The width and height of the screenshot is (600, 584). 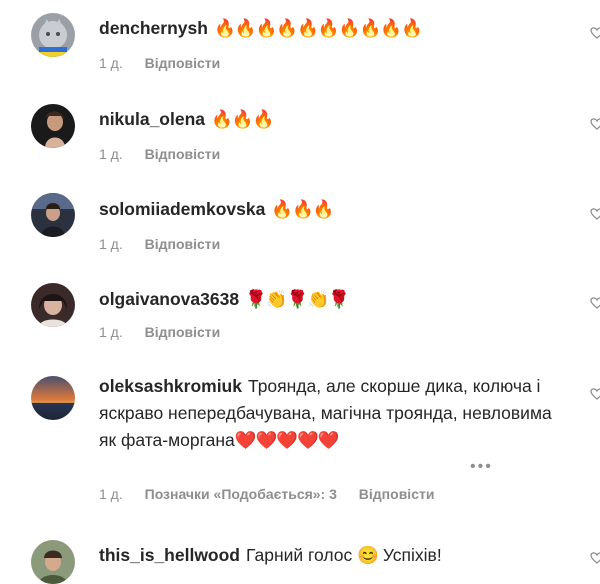 What do you see at coordinates (182, 209) in the screenshot?
I see `username-link: solomiiademkovska` at bounding box center [182, 209].